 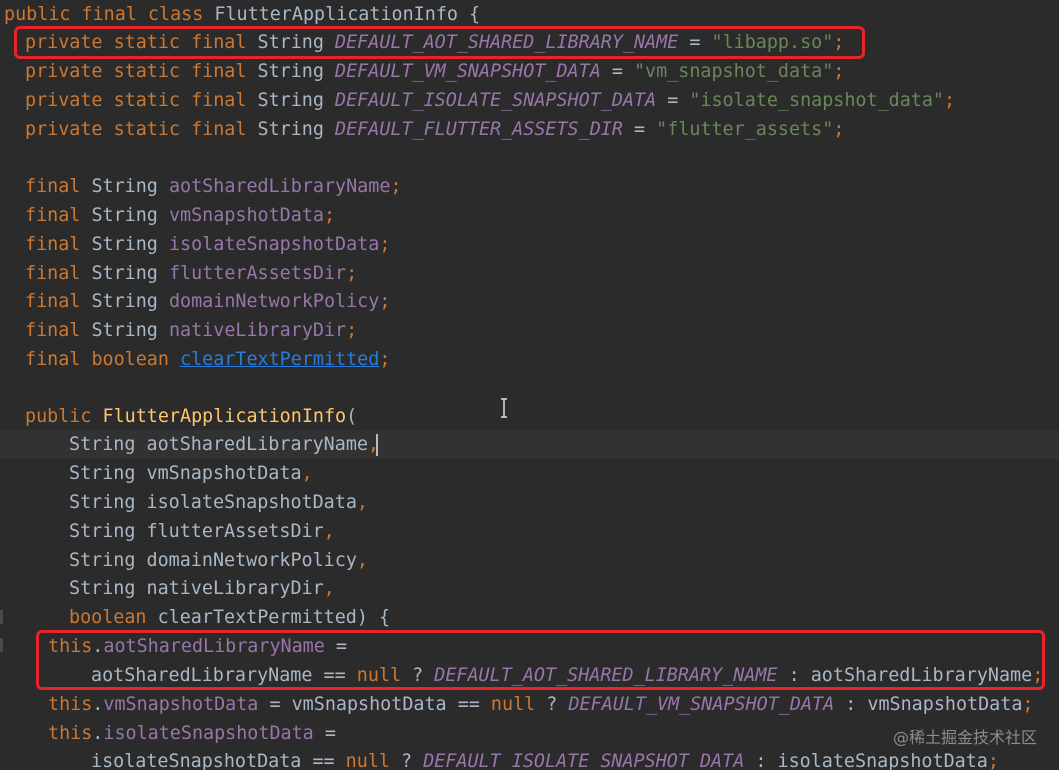 What do you see at coordinates (336, 14) in the screenshot?
I see `class-name-token: FlutterApplicationInfo` at bounding box center [336, 14].